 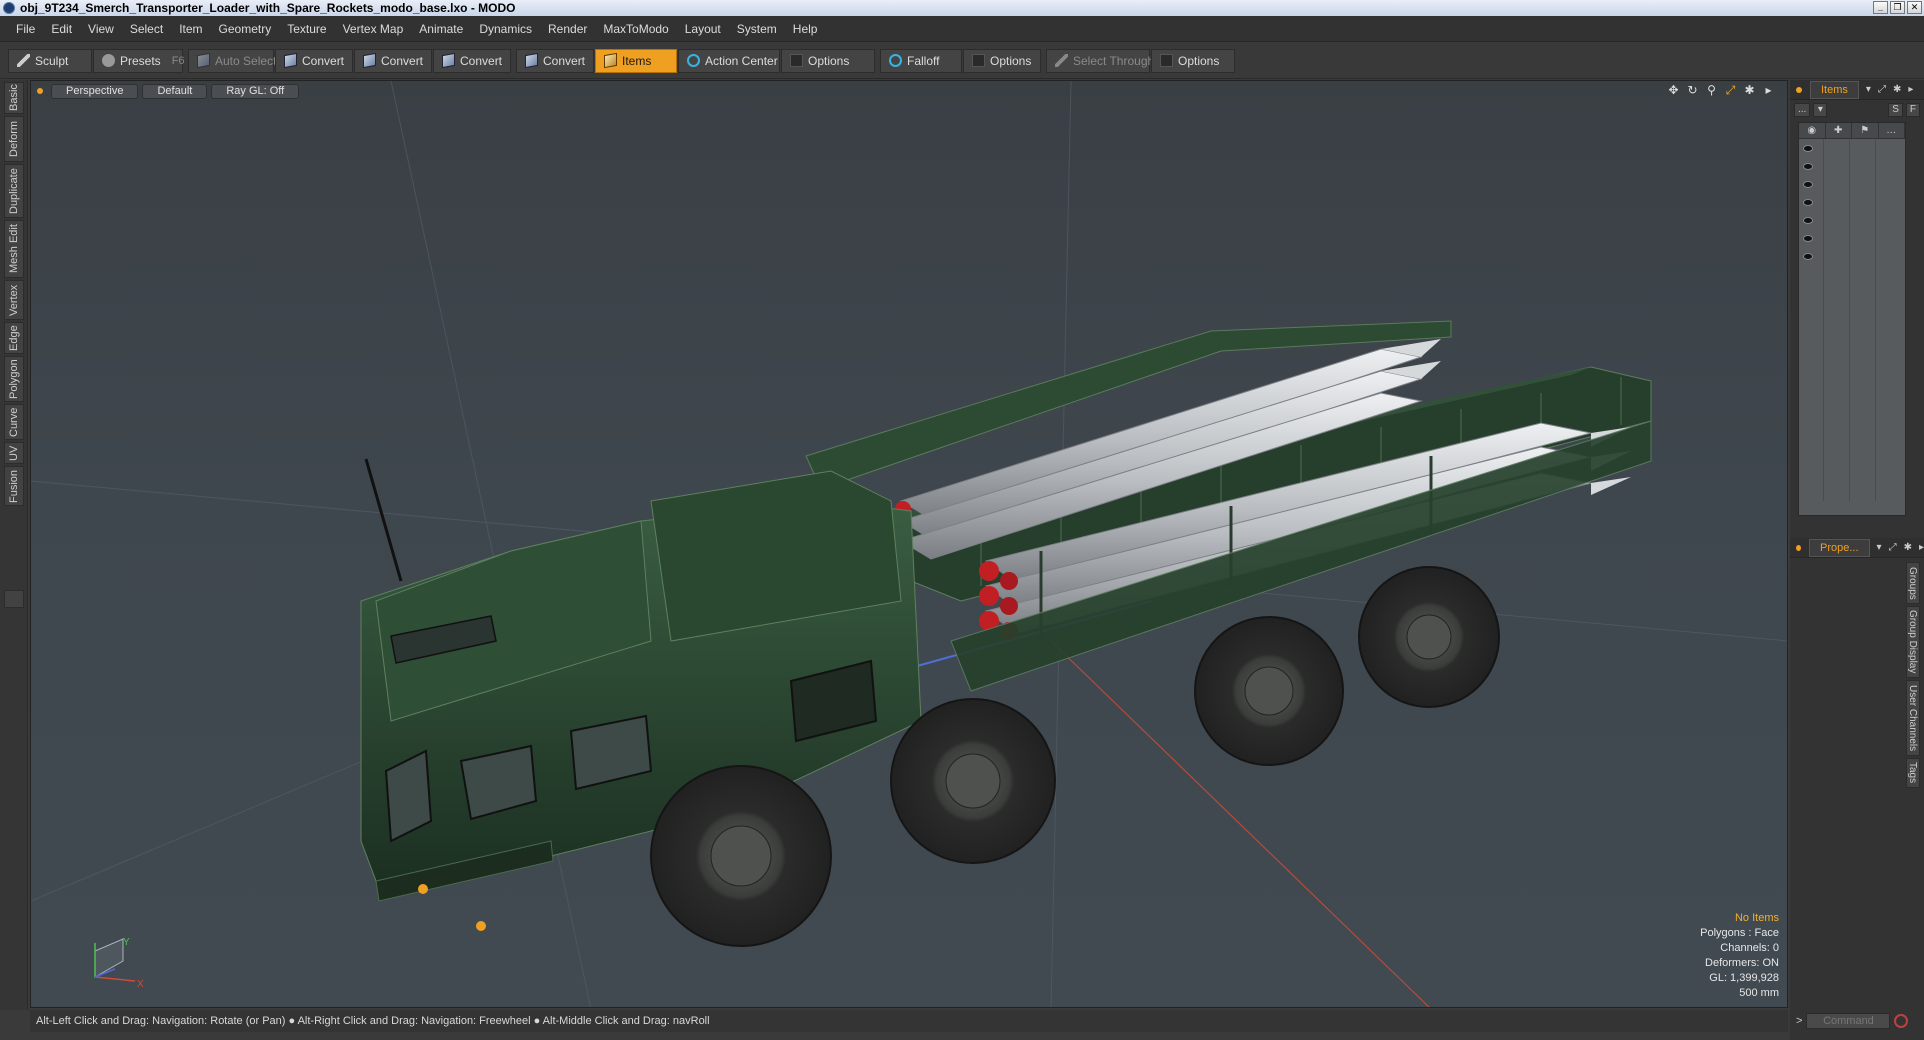 I want to click on menu-render: Render, so click(x=567, y=29).